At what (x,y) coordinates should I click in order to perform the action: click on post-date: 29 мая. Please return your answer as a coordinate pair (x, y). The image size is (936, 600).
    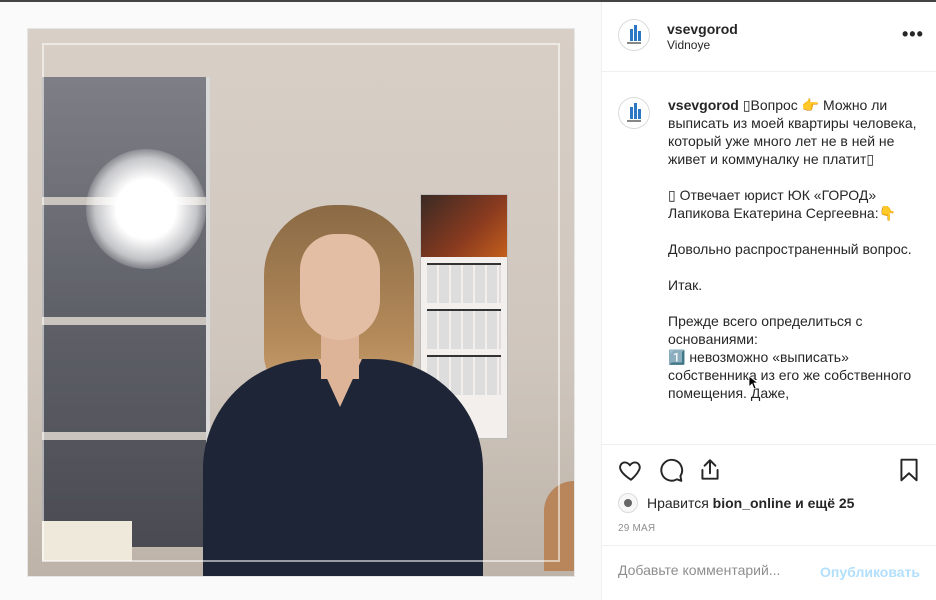
    Looking at the image, I should click on (636, 528).